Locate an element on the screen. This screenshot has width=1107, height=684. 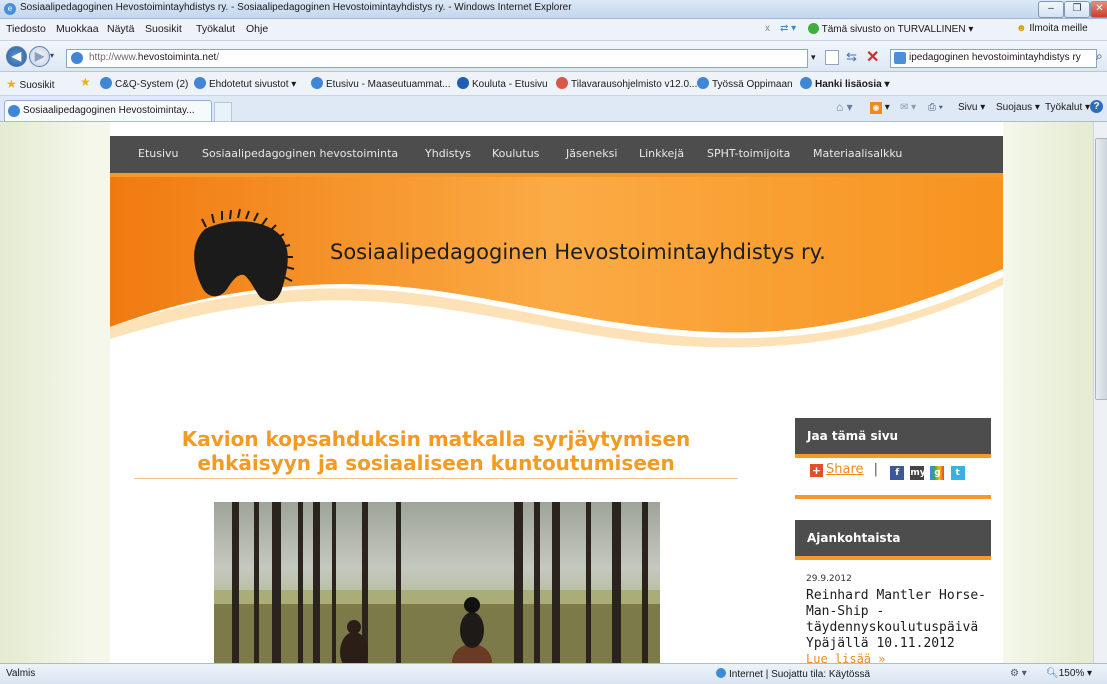
fav-item-suggested: Ehdotetut sivustot ▾ is located at coordinates (245, 83).